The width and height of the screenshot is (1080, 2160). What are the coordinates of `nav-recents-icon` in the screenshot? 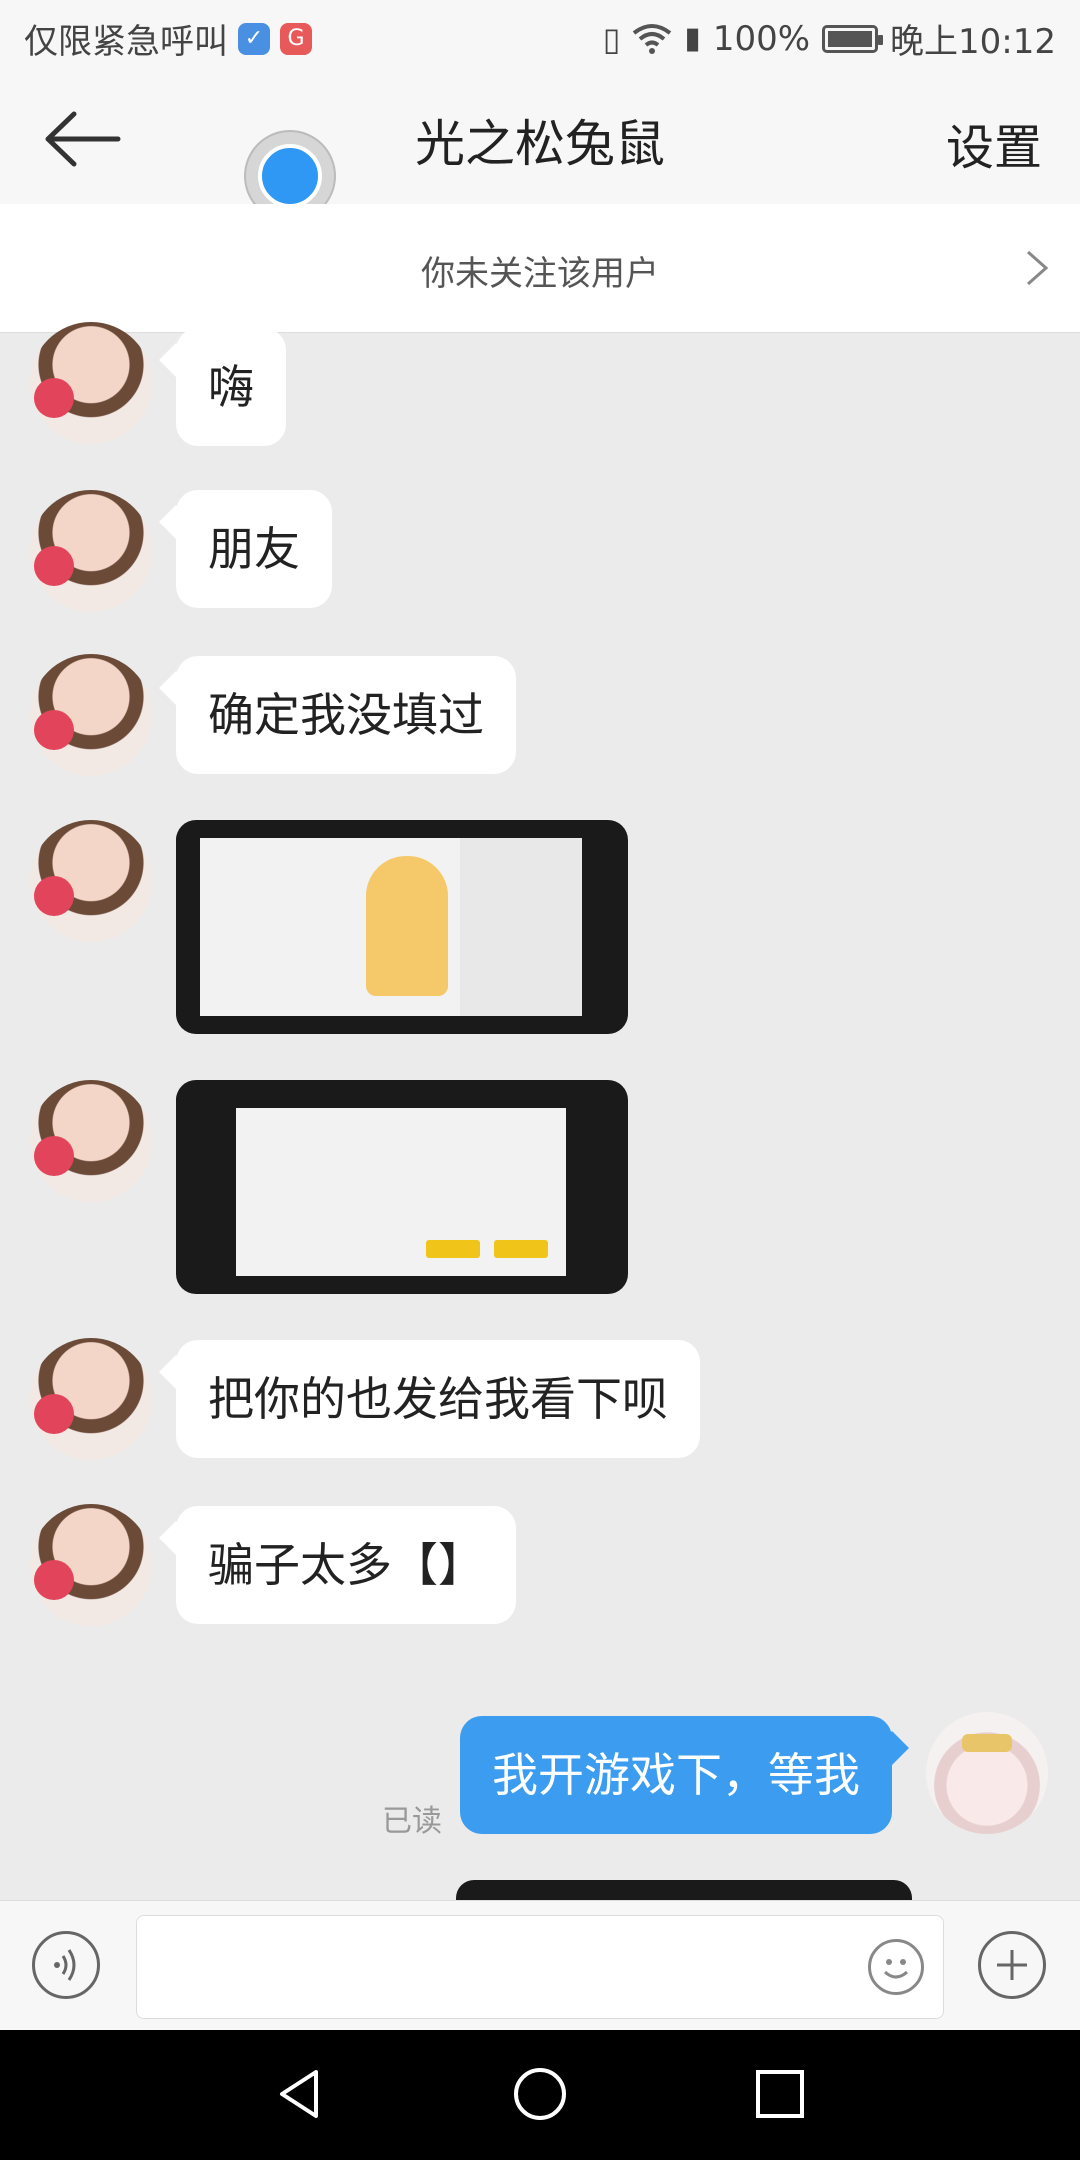 It's located at (780, 2094).